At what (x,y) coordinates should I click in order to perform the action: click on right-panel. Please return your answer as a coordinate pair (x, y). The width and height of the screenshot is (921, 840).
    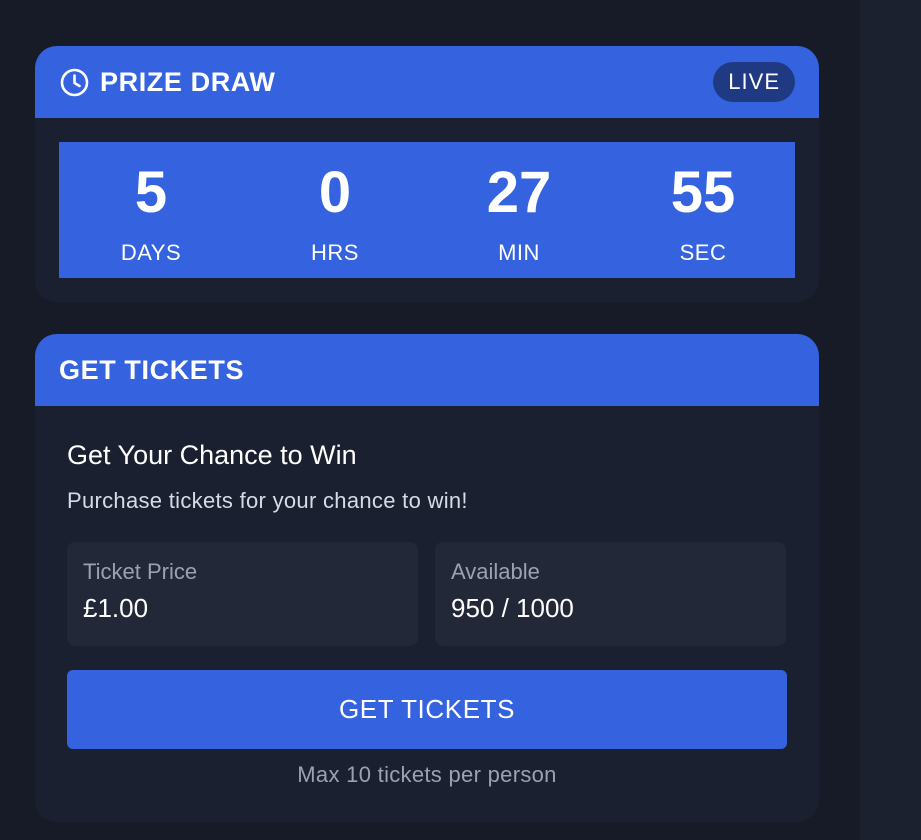
    Looking at the image, I should click on (890, 420).